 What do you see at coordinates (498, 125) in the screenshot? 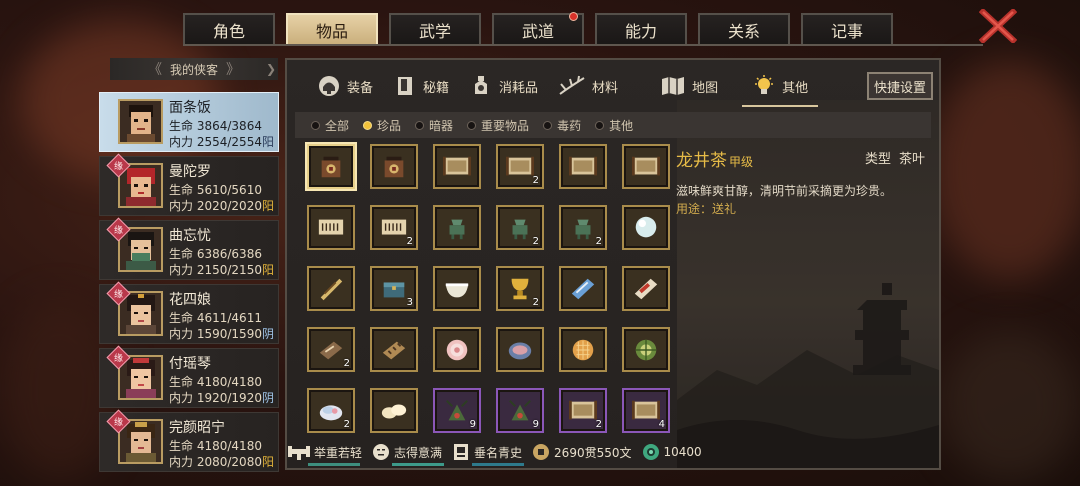
I see `filter-key-items: 重要物品` at bounding box center [498, 125].